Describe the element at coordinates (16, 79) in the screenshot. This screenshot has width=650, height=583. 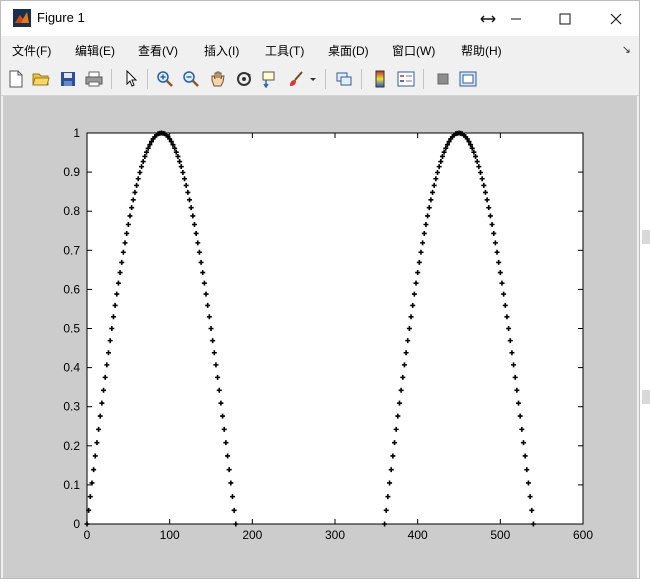
I see `new-figure-icon` at that location.